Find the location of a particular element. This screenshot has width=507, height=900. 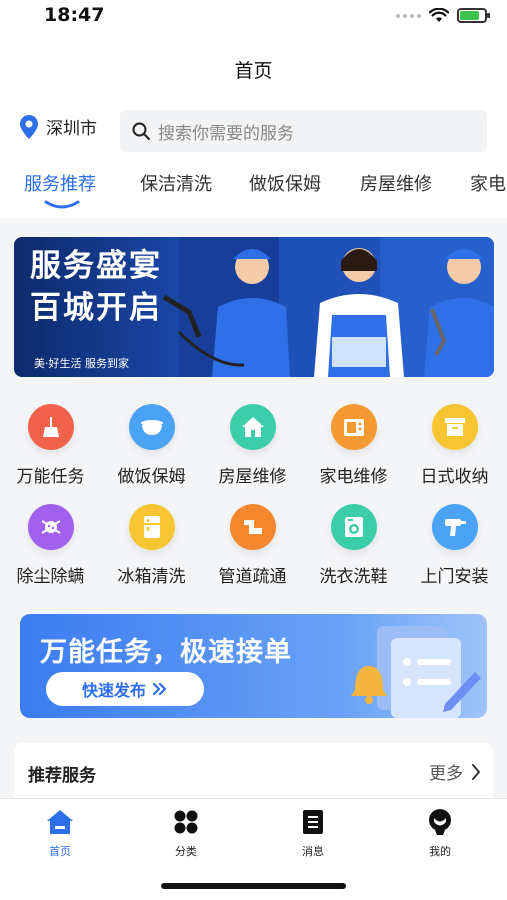

tabbar-message: 消息 is located at coordinates (313, 833).